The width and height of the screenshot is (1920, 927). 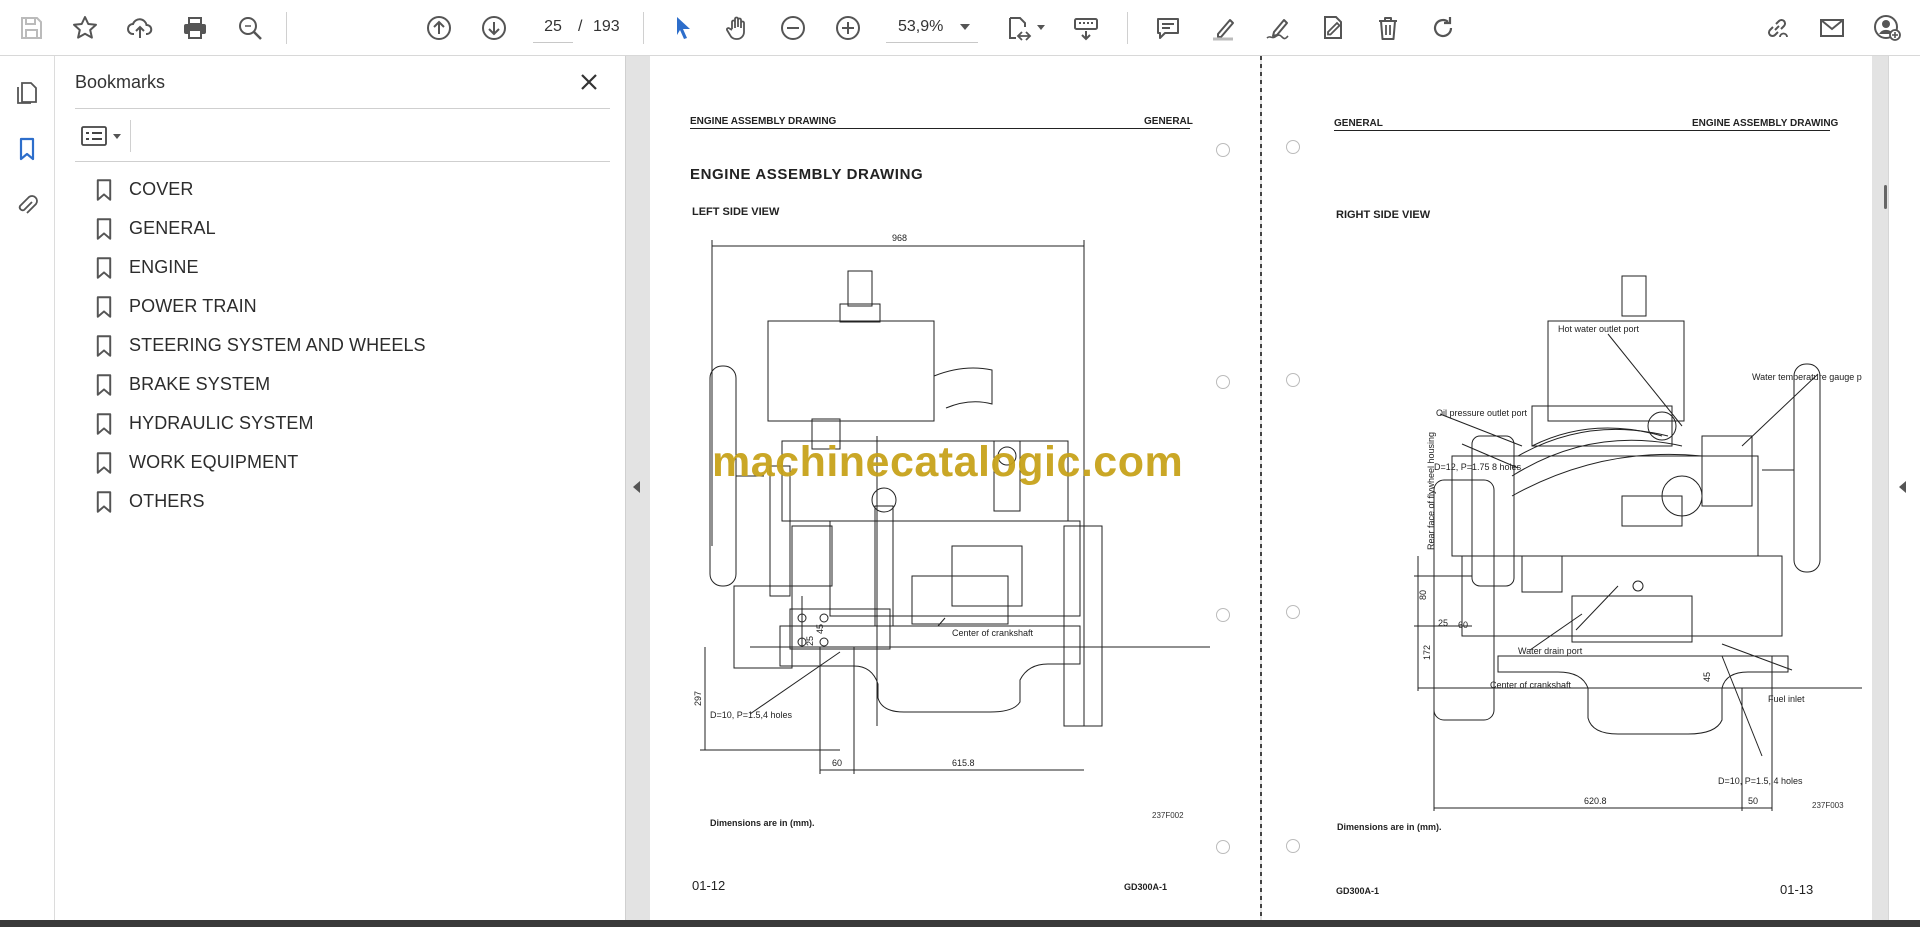 I want to click on panel-splitter, so click(x=637, y=488).